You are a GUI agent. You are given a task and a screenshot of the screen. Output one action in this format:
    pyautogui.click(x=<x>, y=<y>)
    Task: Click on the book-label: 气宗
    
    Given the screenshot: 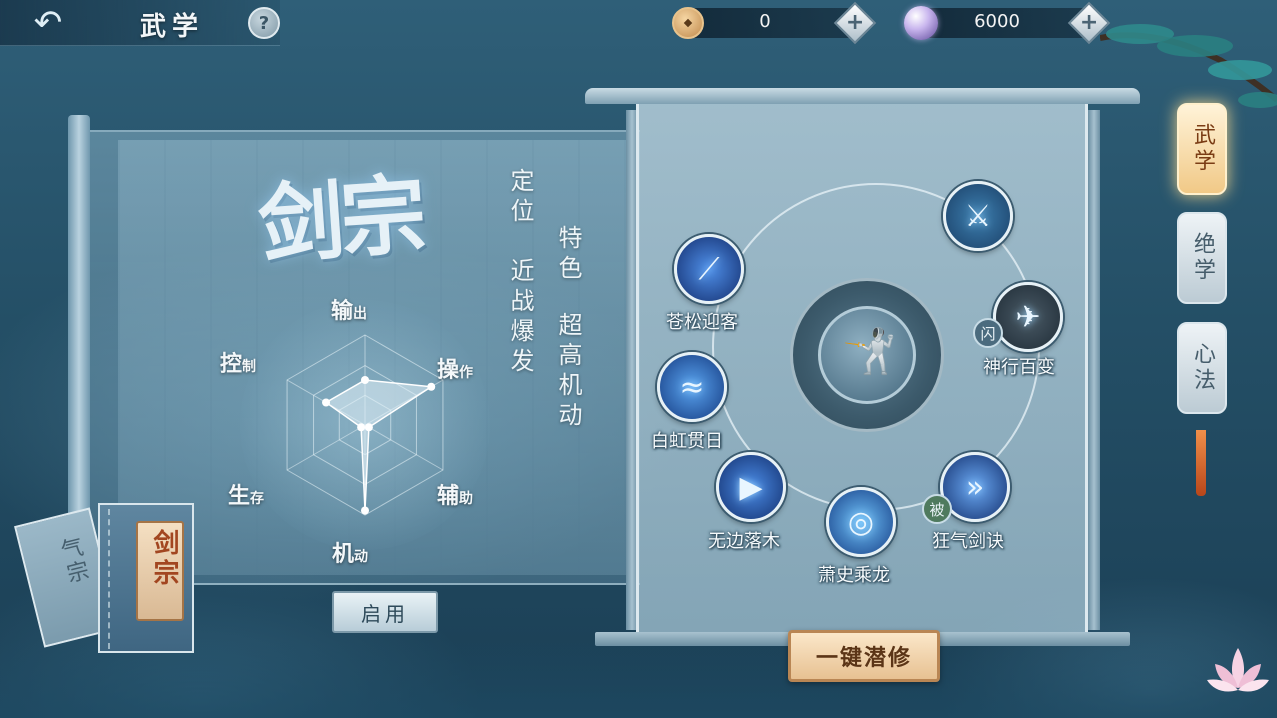 What is the action you would take?
    pyautogui.click(x=72, y=561)
    